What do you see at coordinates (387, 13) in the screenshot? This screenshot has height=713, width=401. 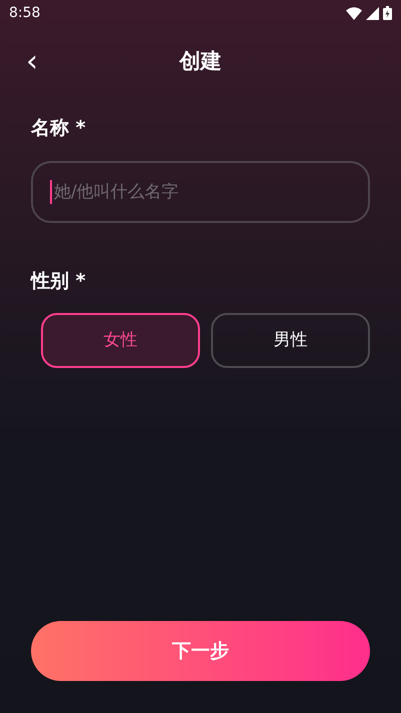 I see `battery-icon` at bounding box center [387, 13].